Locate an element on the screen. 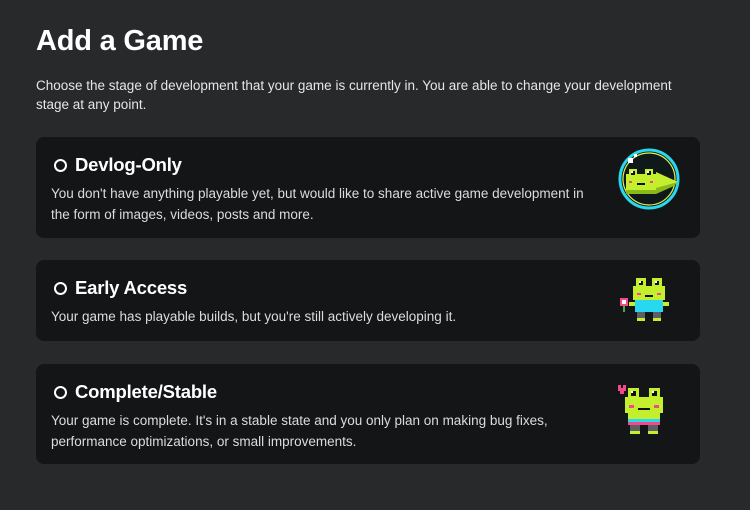 The height and width of the screenshot is (510, 750). radio-button-devlog-only is located at coordinates (60, 165).